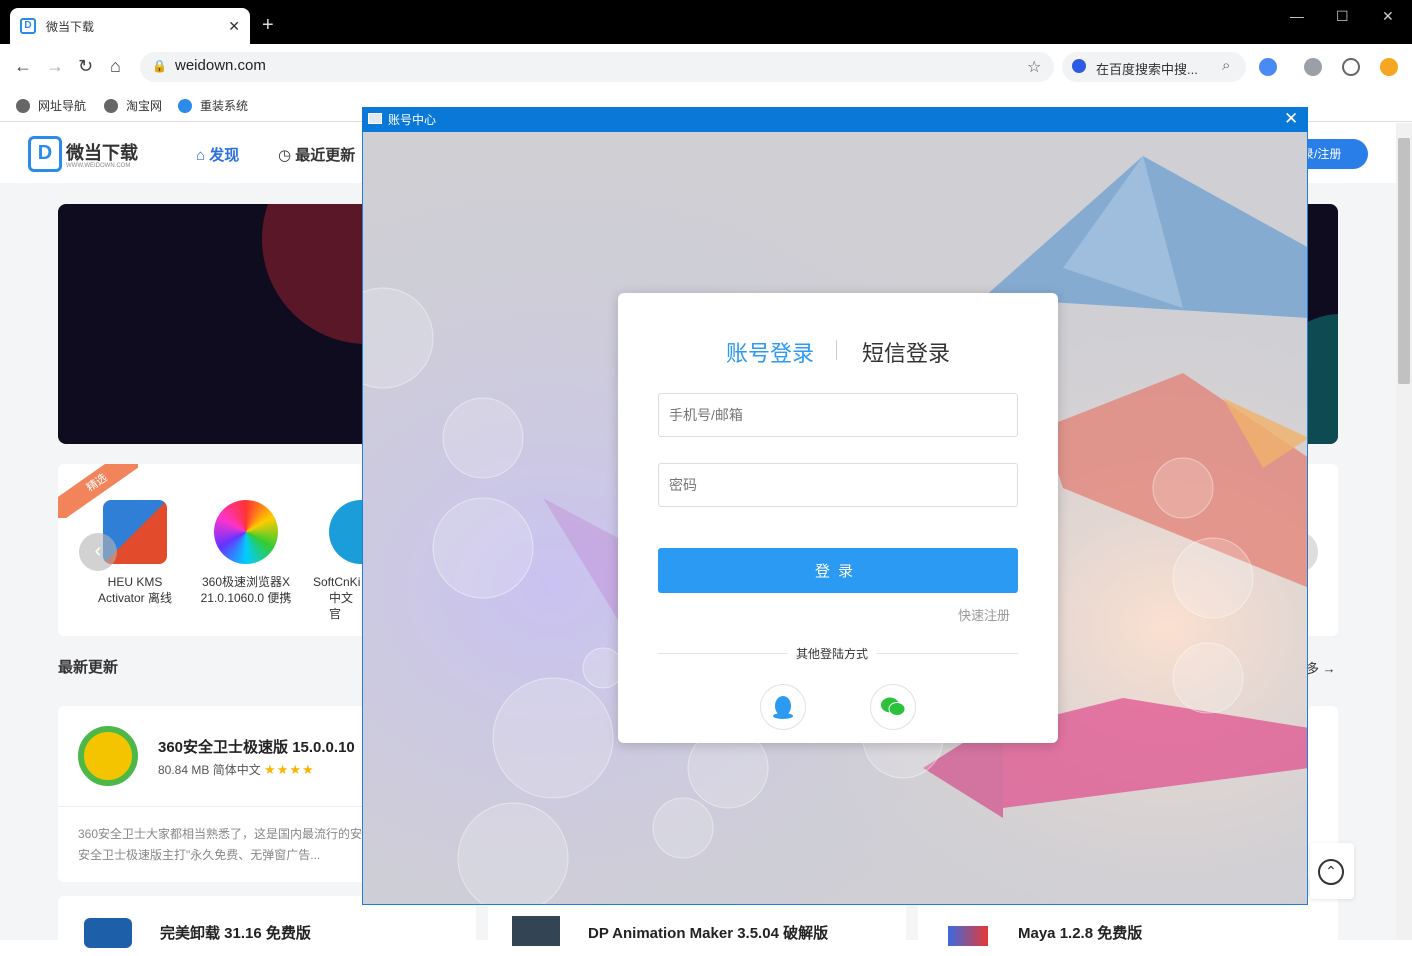 The image size is (1412, 956). What do you see at coordinates (1342, 16) in the screenshot?
I see `maximize-button: ☐` at bounding box center [1342, 16].